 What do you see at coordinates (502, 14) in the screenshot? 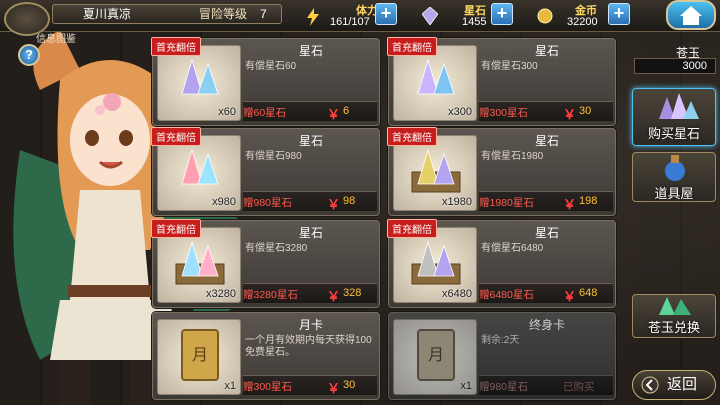
I see `add-starstone-button: +` at bounding box center [502, 14].